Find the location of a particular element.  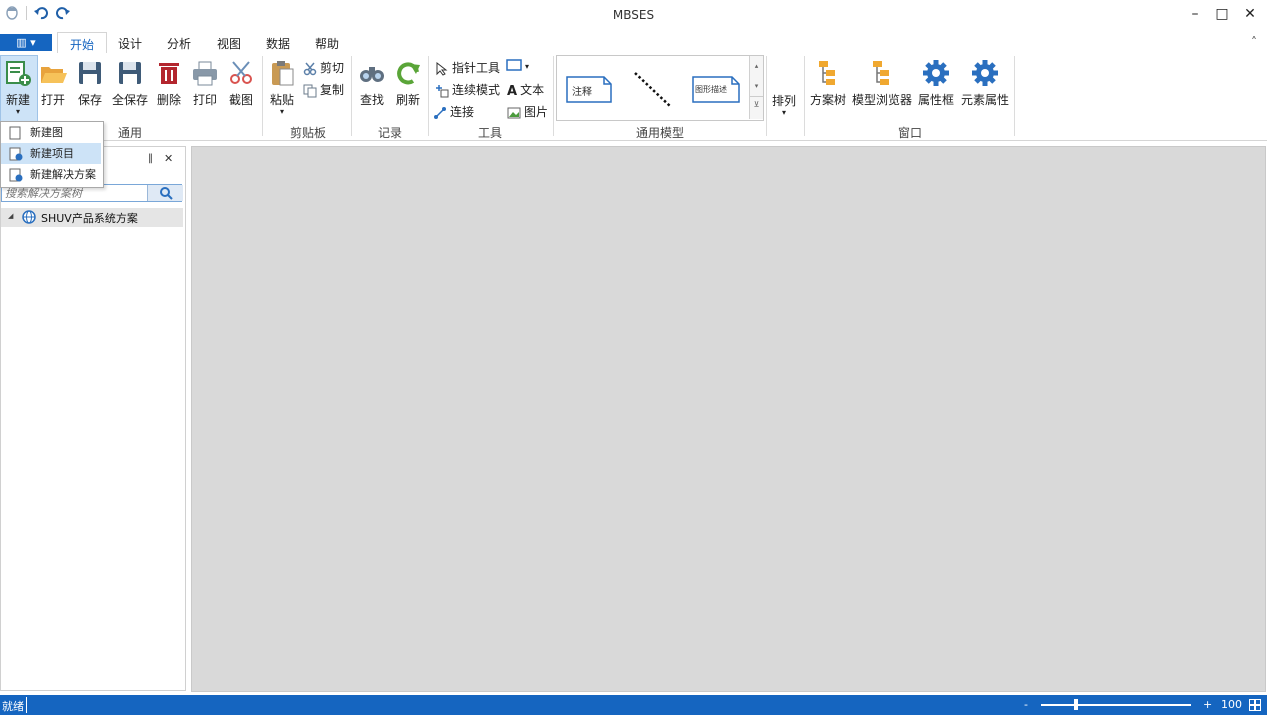

find-button: 查找 is located at coordinates (372, 80).